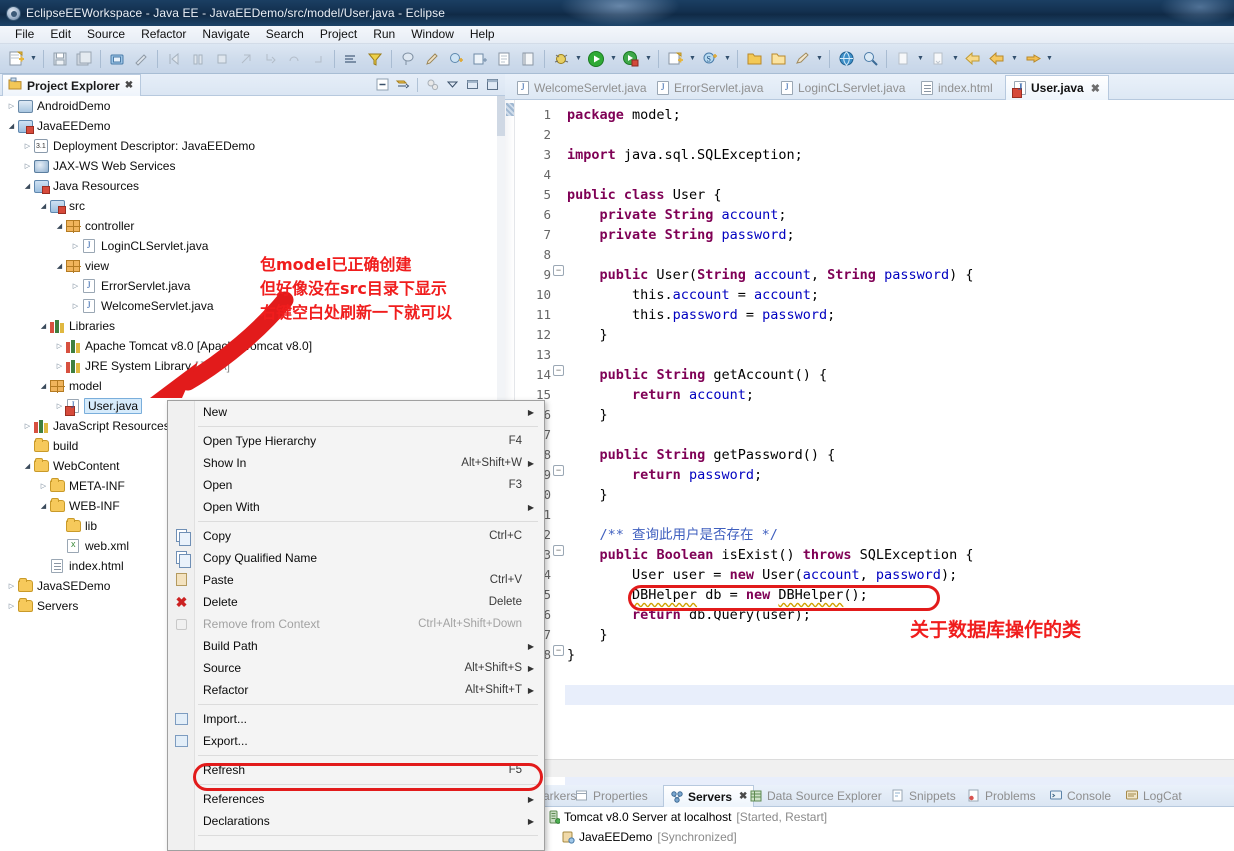  Describe the element at coordinates (770, 115) in the screenshot. I see `code-line: package model;` at that location.